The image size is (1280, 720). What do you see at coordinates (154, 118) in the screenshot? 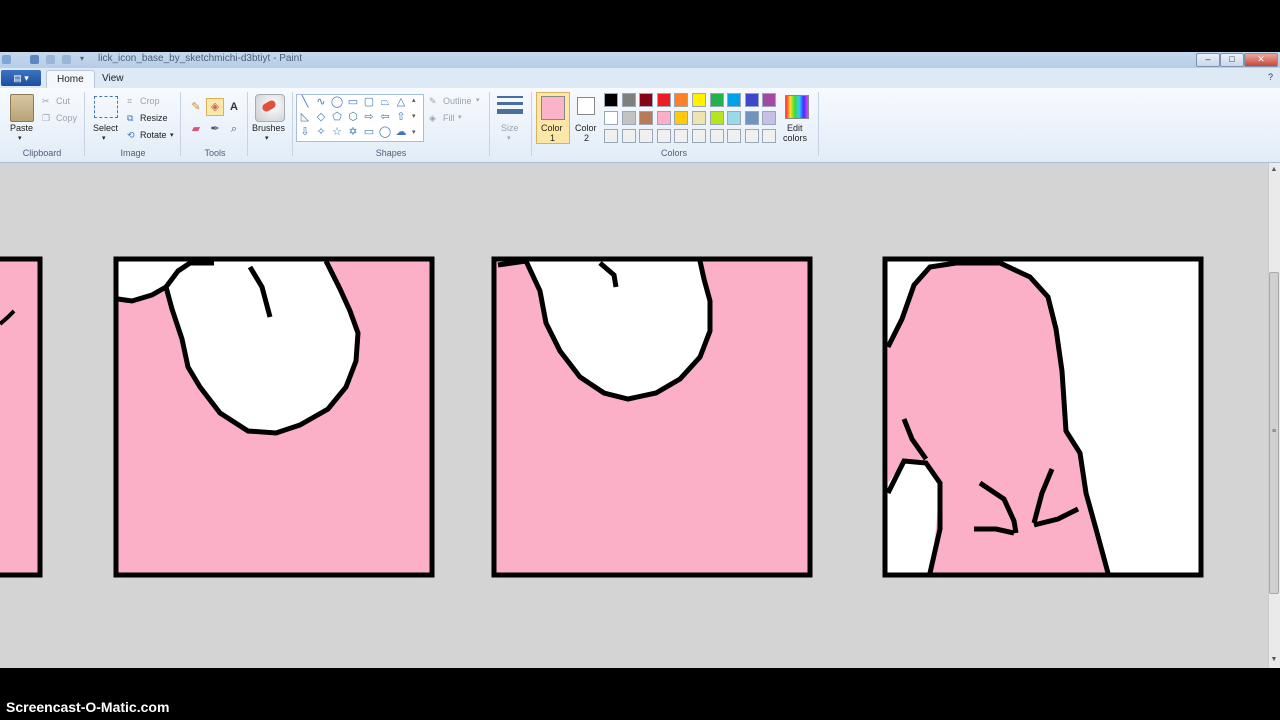
I see `resize-button: Resize` at bounding box center [154, 118].